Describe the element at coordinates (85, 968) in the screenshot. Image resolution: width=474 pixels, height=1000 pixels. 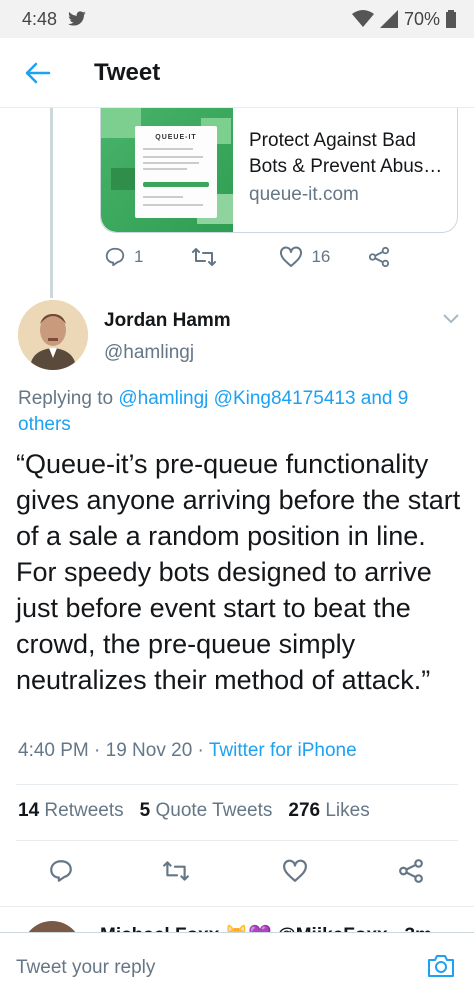
I see `reply-input: Tweet your reply` at that location.